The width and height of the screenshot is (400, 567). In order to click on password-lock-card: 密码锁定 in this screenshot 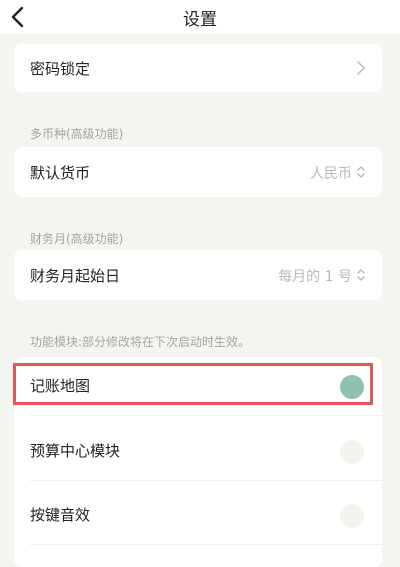, I will do `click(198, 68)`.